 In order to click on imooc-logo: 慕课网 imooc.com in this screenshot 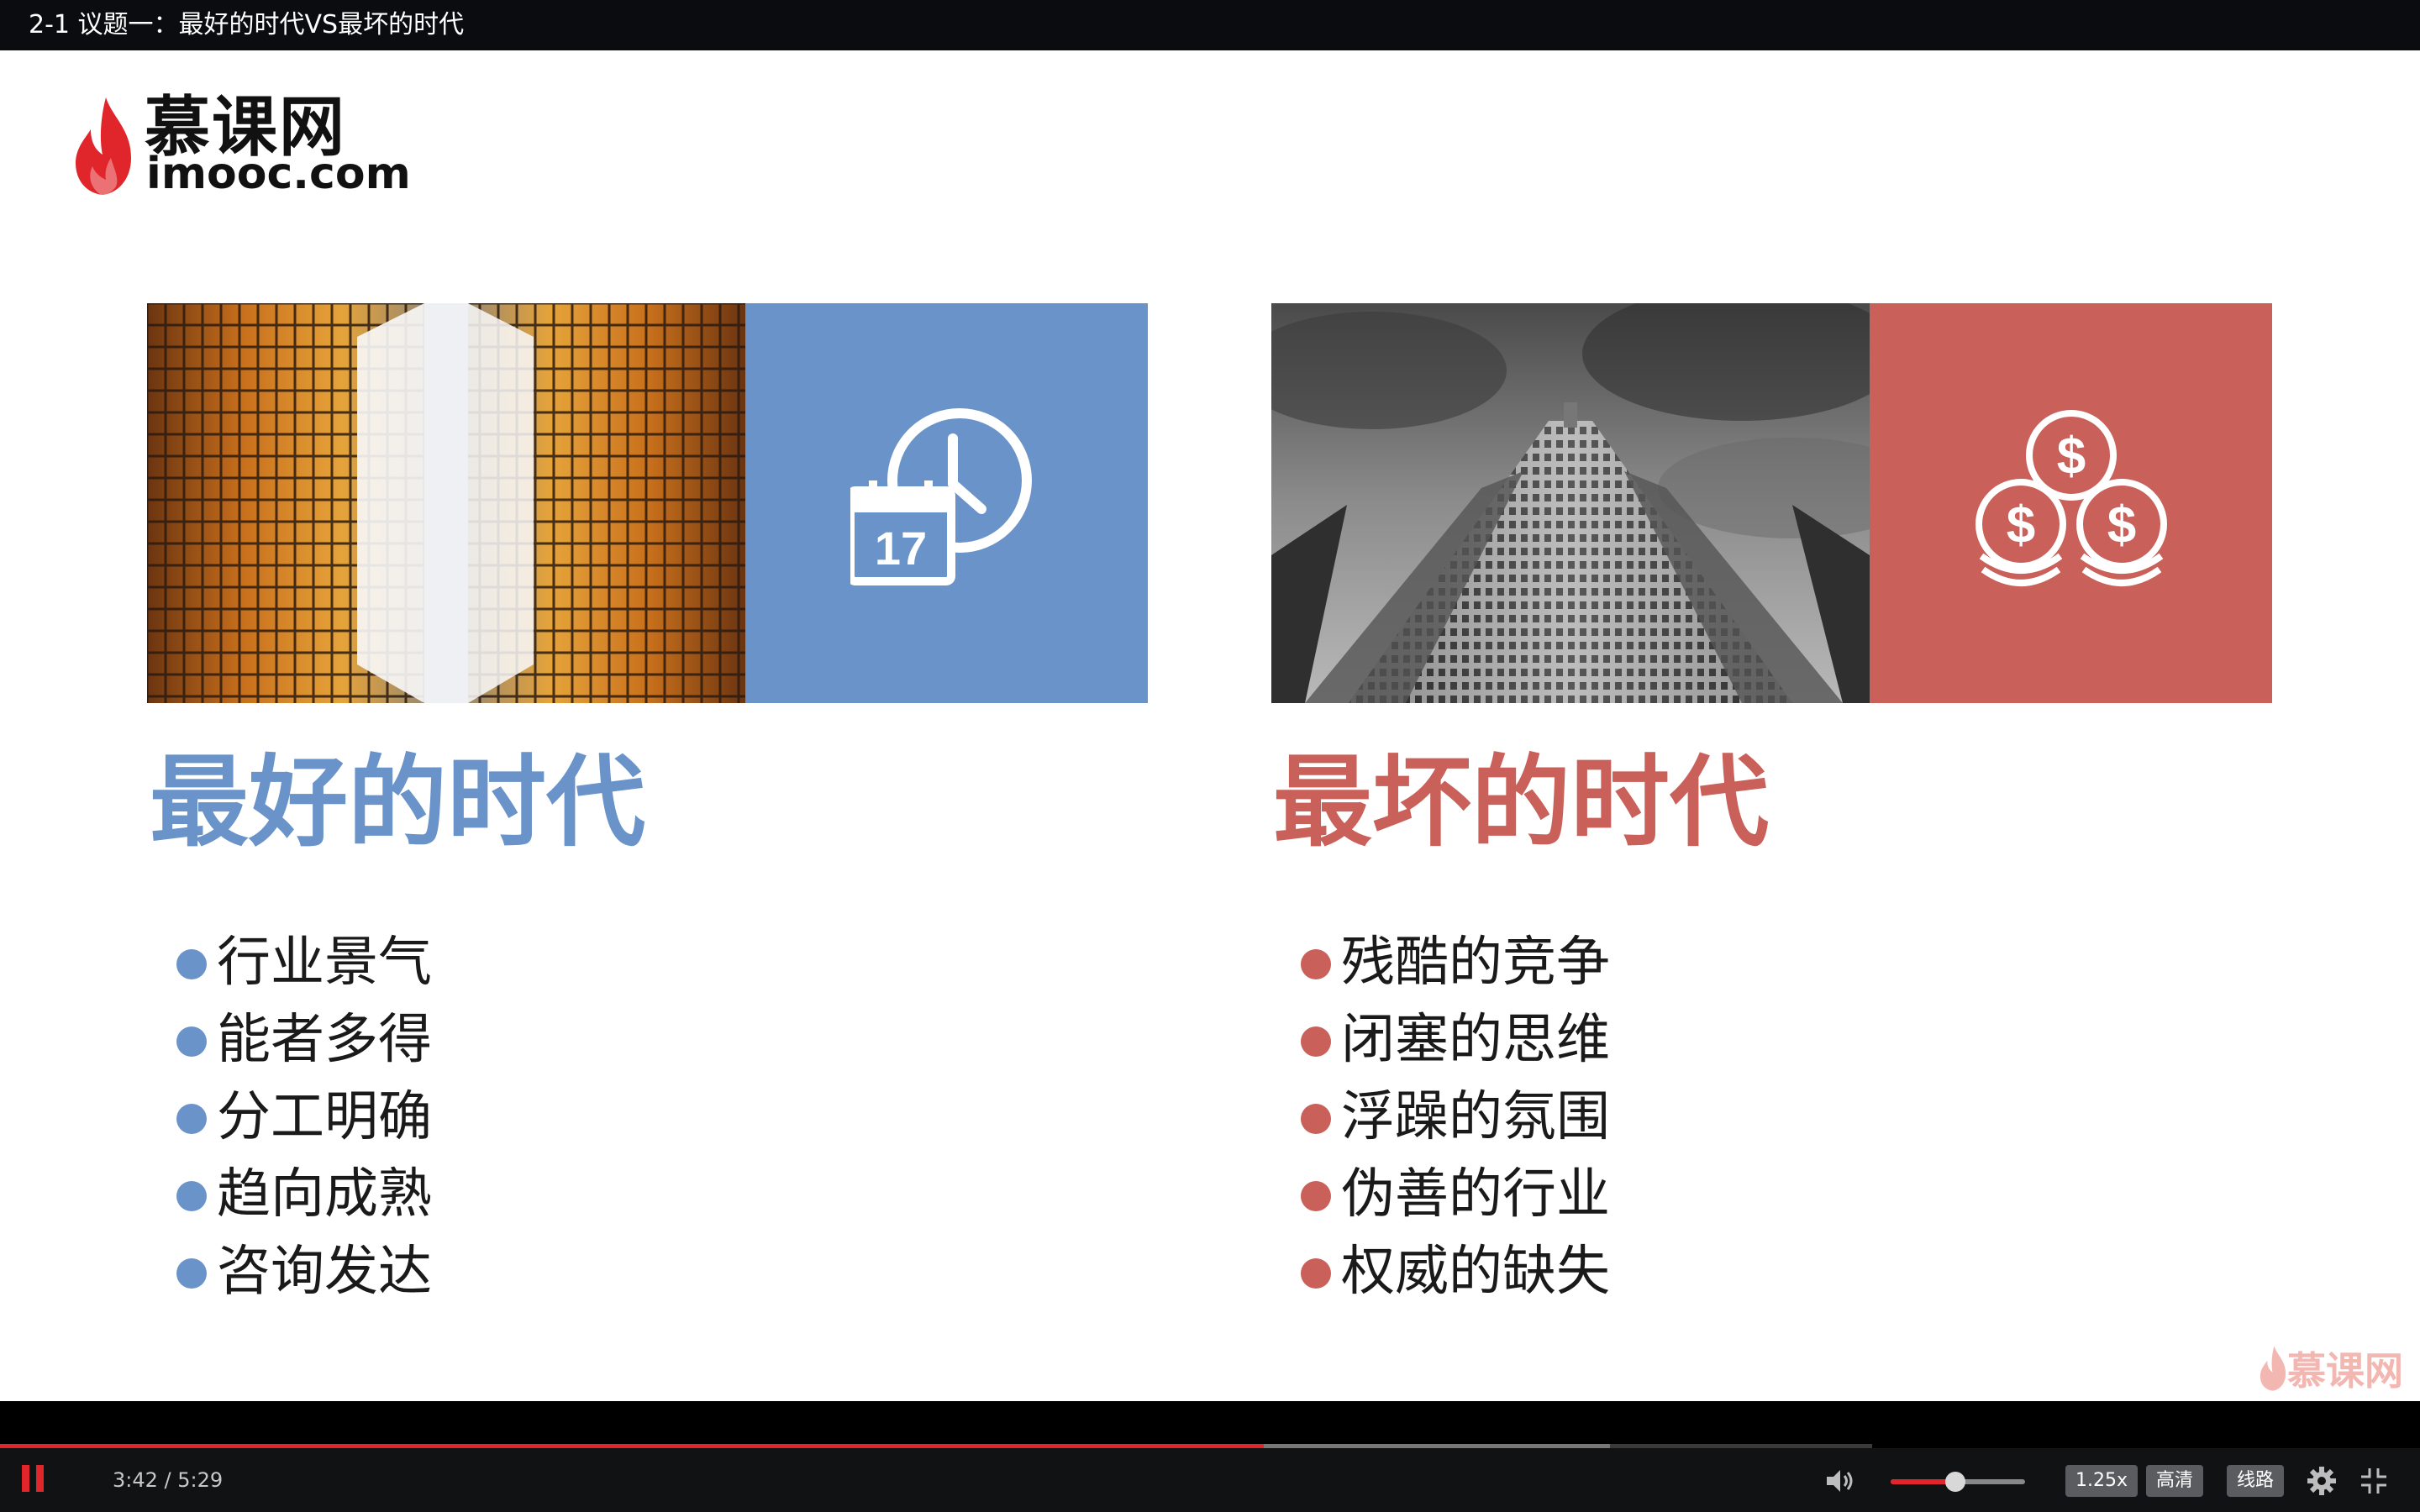, I will do `click(241, 145)`.